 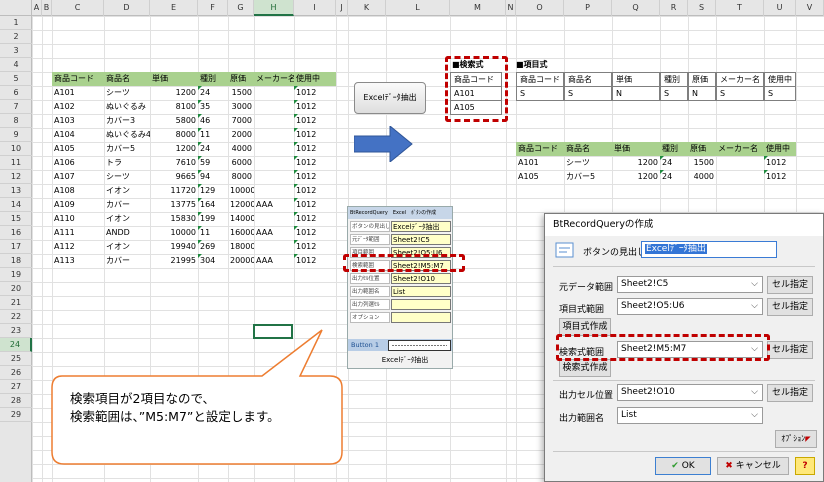 What do you see at coordinates (796, 439) in the screenshot?
I see `option-button: ｵﾌﾟｼｮﾝ◤` at bounding box center [796, 439].